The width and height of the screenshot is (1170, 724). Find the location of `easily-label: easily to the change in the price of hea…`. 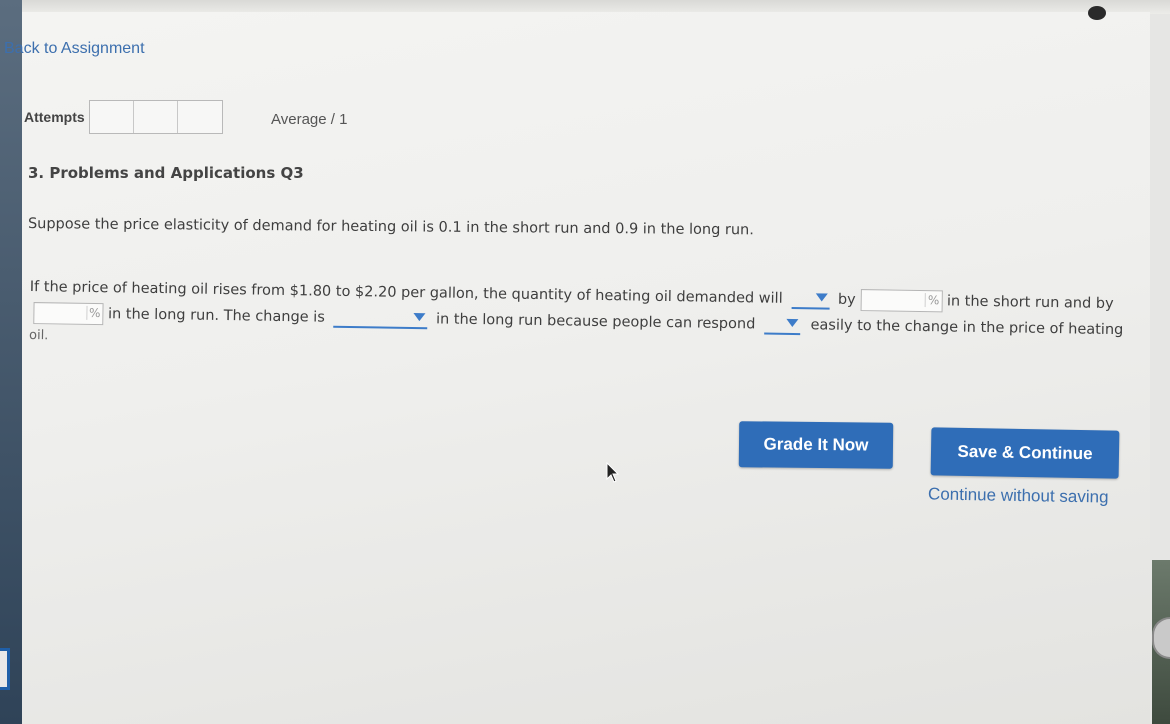

easily-label: easily to the change in the price of hea… is located at coordinates (967, 328).